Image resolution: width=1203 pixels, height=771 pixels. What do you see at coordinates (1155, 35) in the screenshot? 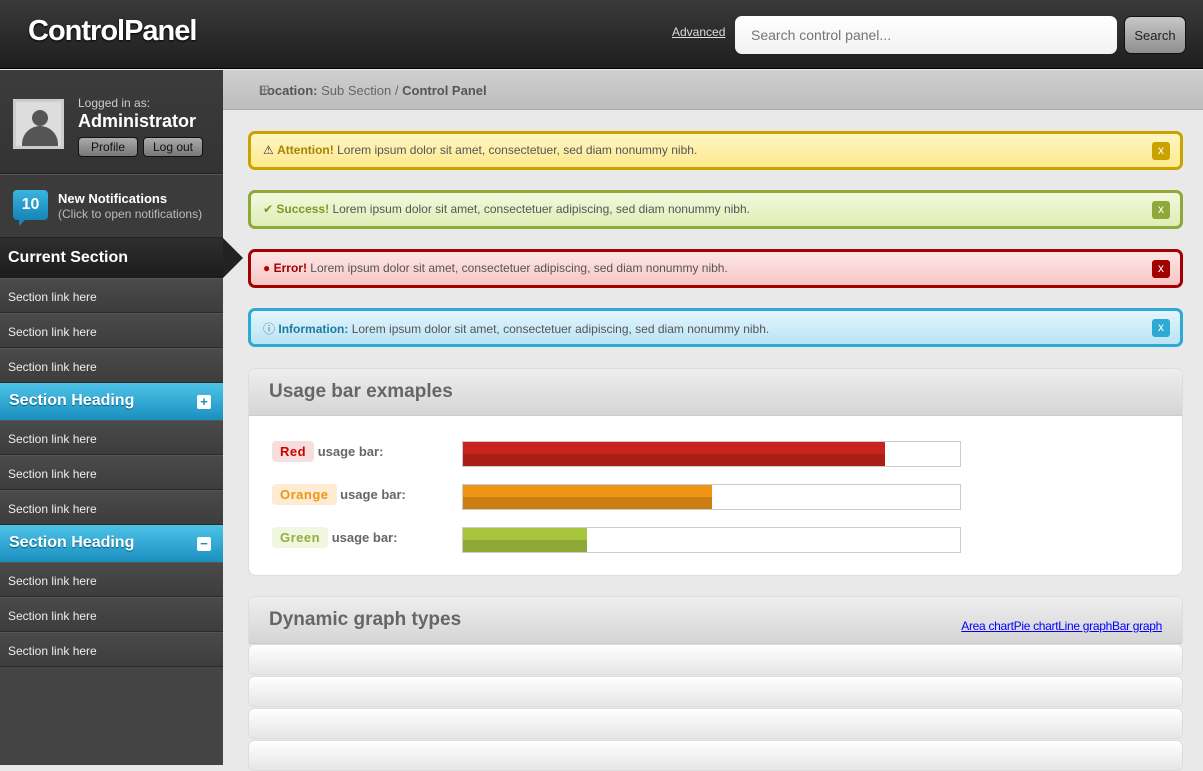
I see `search-button: Search` at bounding box center [1155, 35].